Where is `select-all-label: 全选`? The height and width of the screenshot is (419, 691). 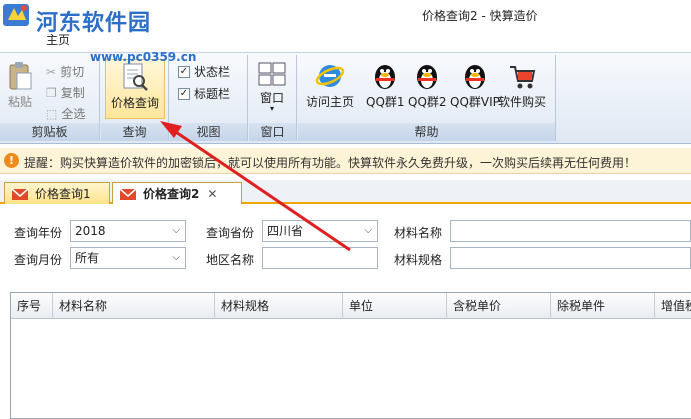 select-all-label: 全选 is located at coordinates (73, 114).